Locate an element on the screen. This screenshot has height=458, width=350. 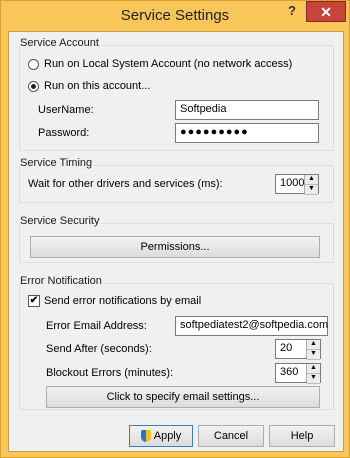
send-after-value: 20 is located at coordinates (286, 348).